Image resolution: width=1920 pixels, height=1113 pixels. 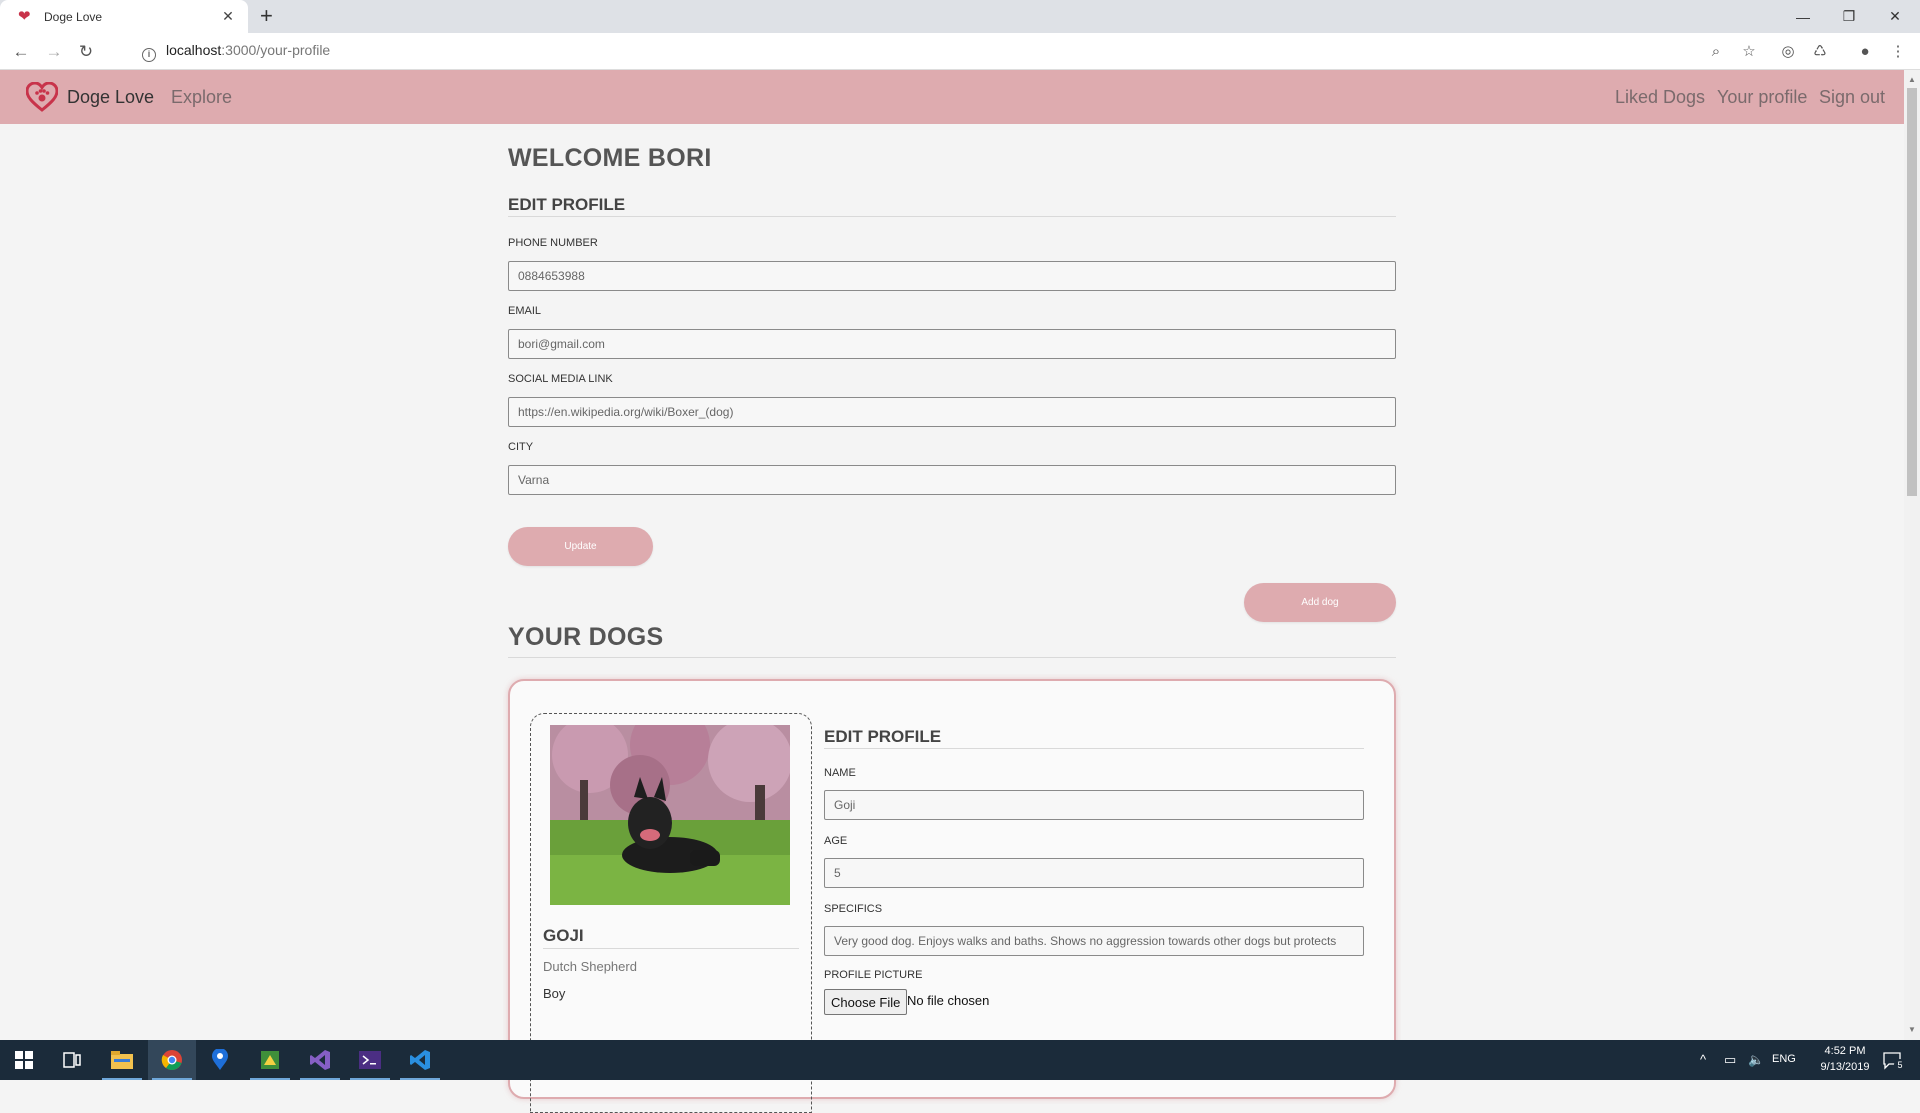 What do you see at coordinates (952, 412) in the screenshot?
I see `social-link-input` at bounding box center [952, 412].